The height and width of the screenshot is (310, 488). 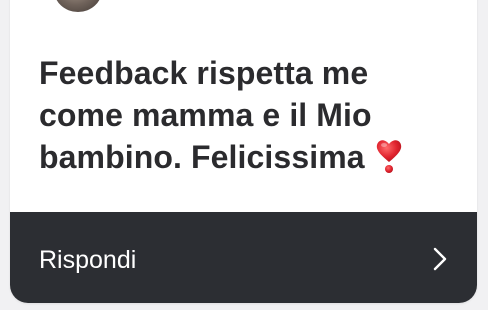 I want to click on avatar, so click(x=78, y=6).